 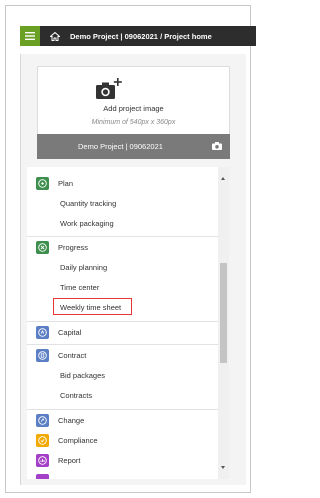 What do you see at coordinates (141, 36) in the screenshot?
I see `breadcrumb: Demo Project | 09062021 / Project home` at bounding box center [141, 36].